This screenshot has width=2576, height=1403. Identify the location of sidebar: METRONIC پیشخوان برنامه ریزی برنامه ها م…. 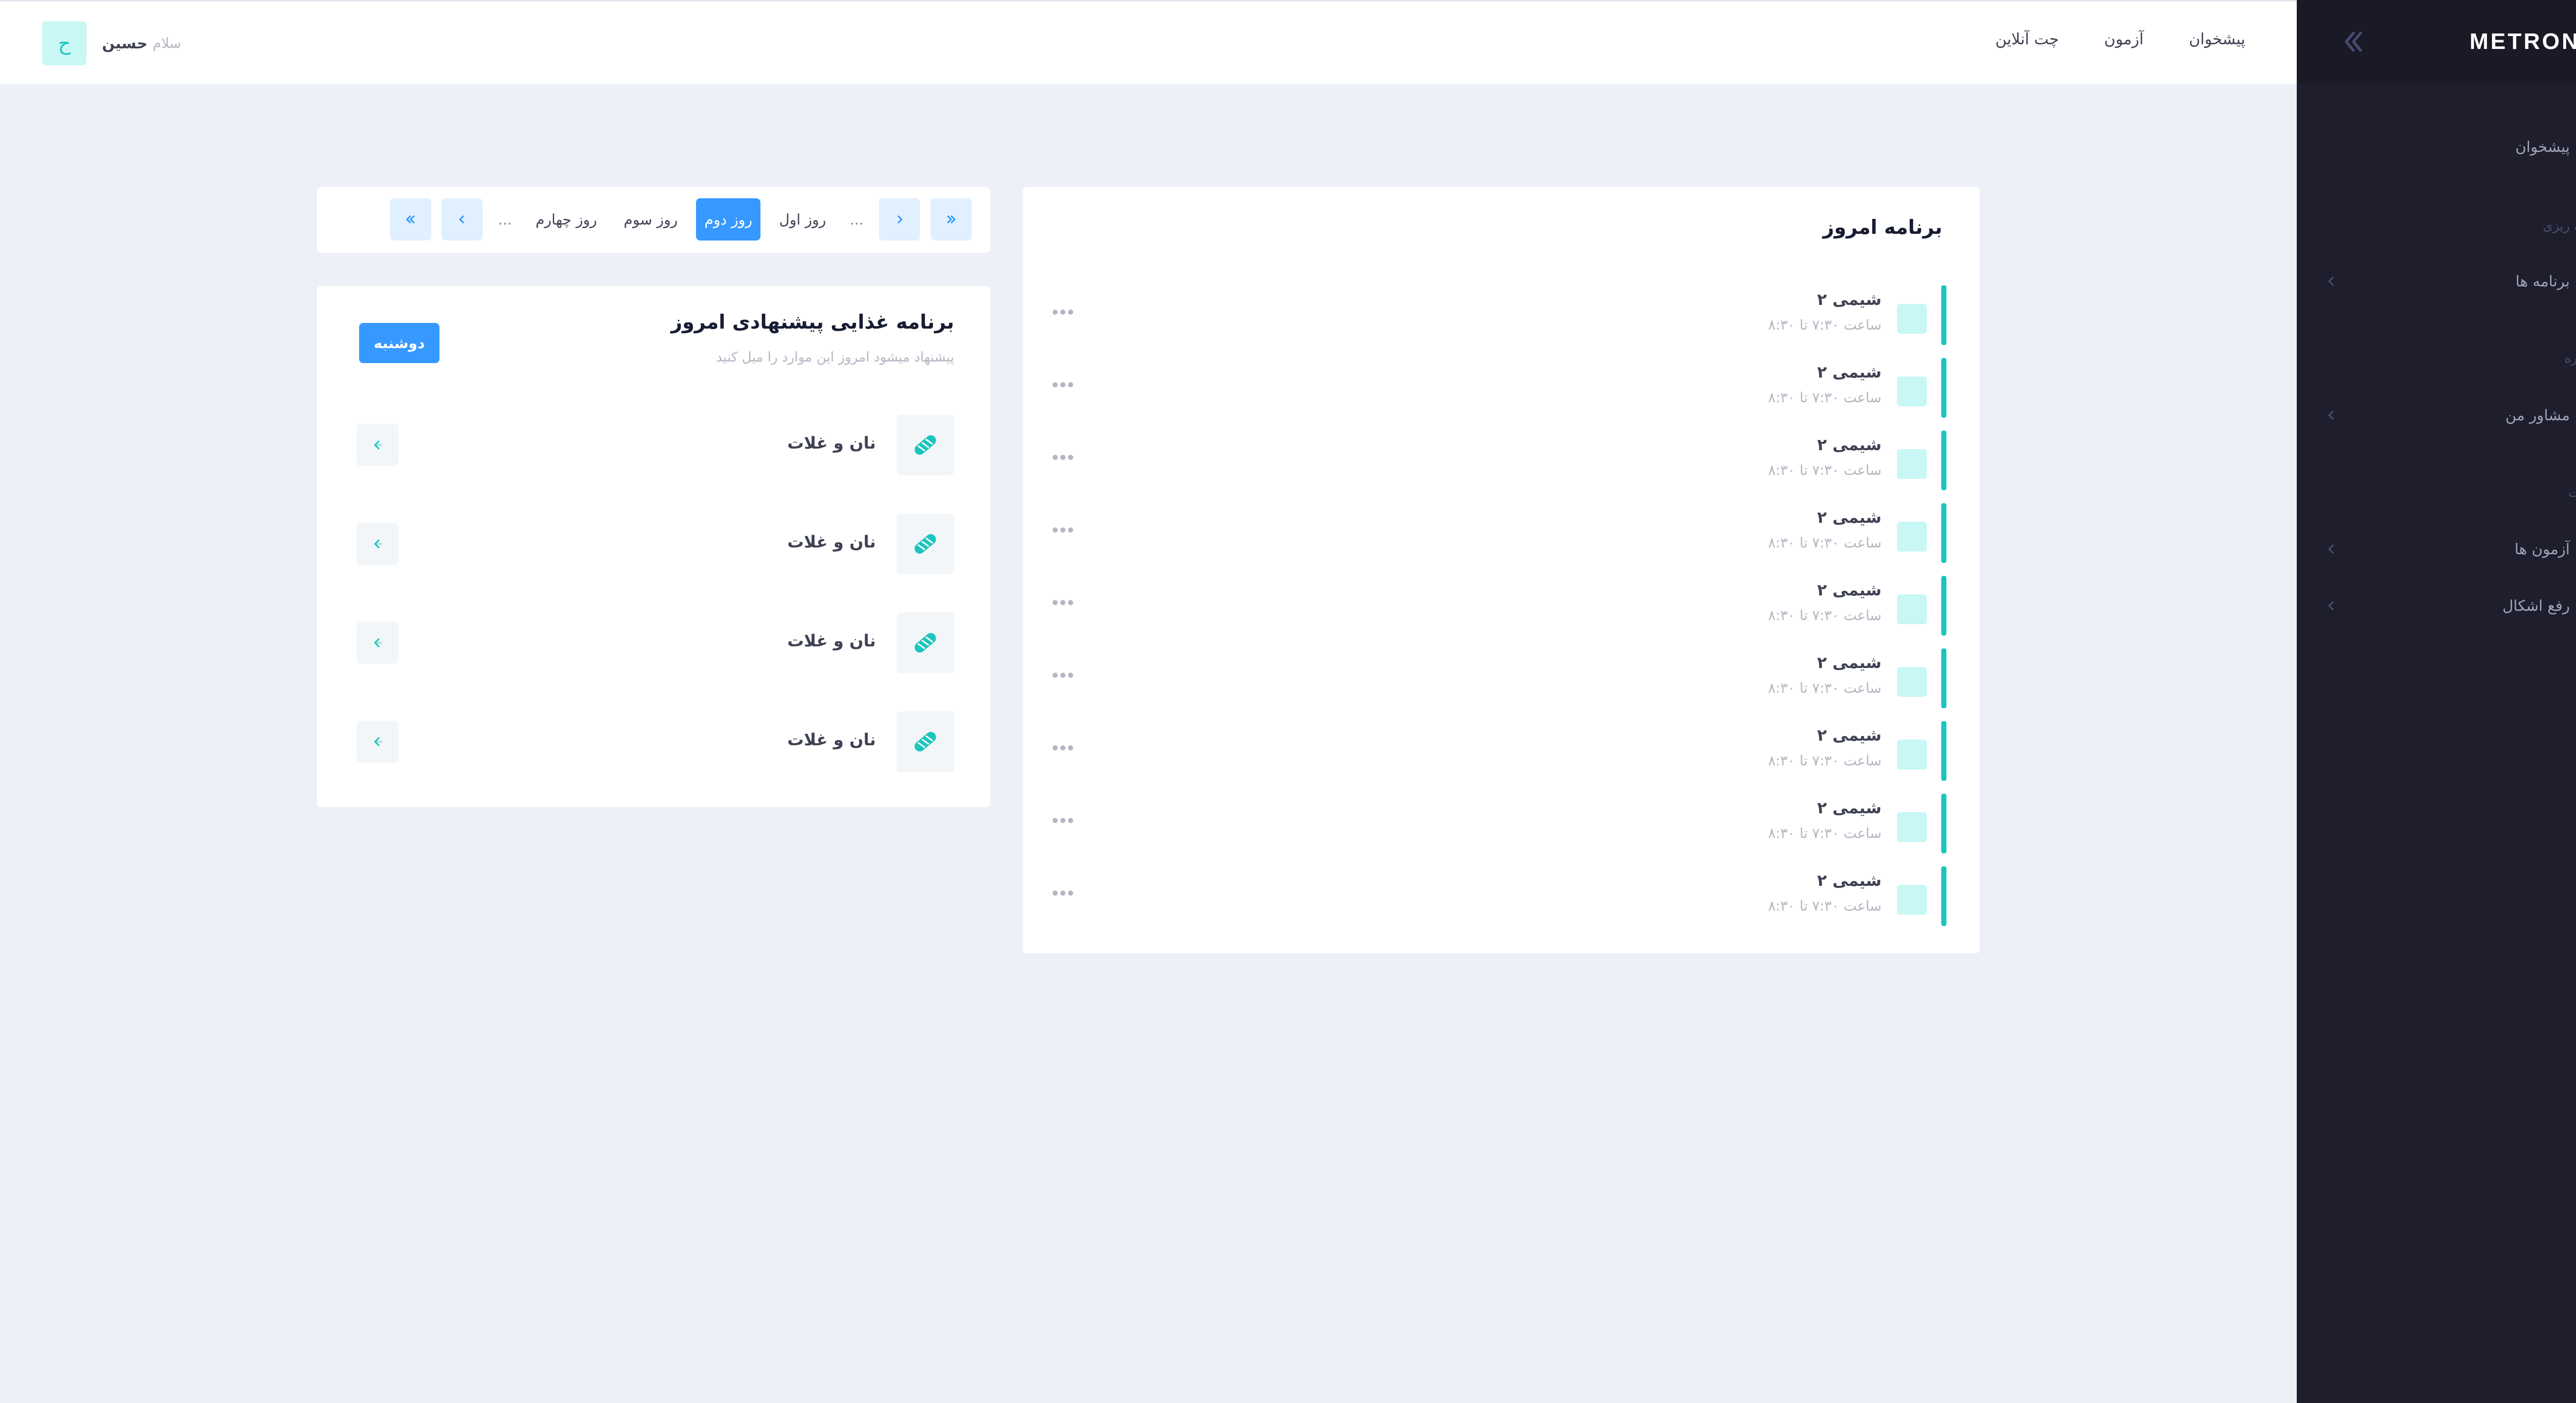
(2436, 701).